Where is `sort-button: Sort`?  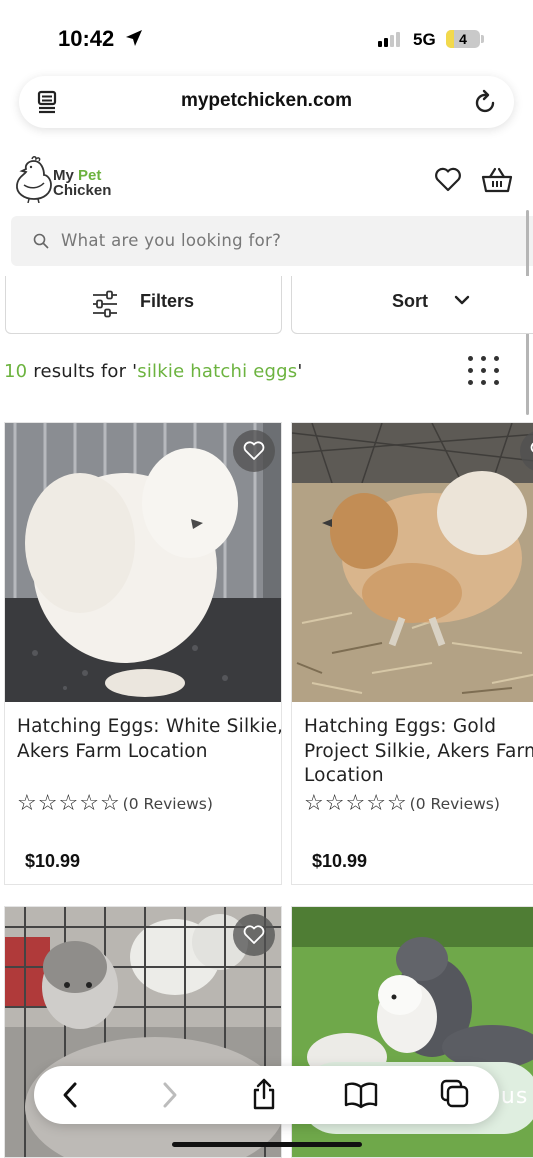
sort-button: Sort is located at coordinates (412, 305).